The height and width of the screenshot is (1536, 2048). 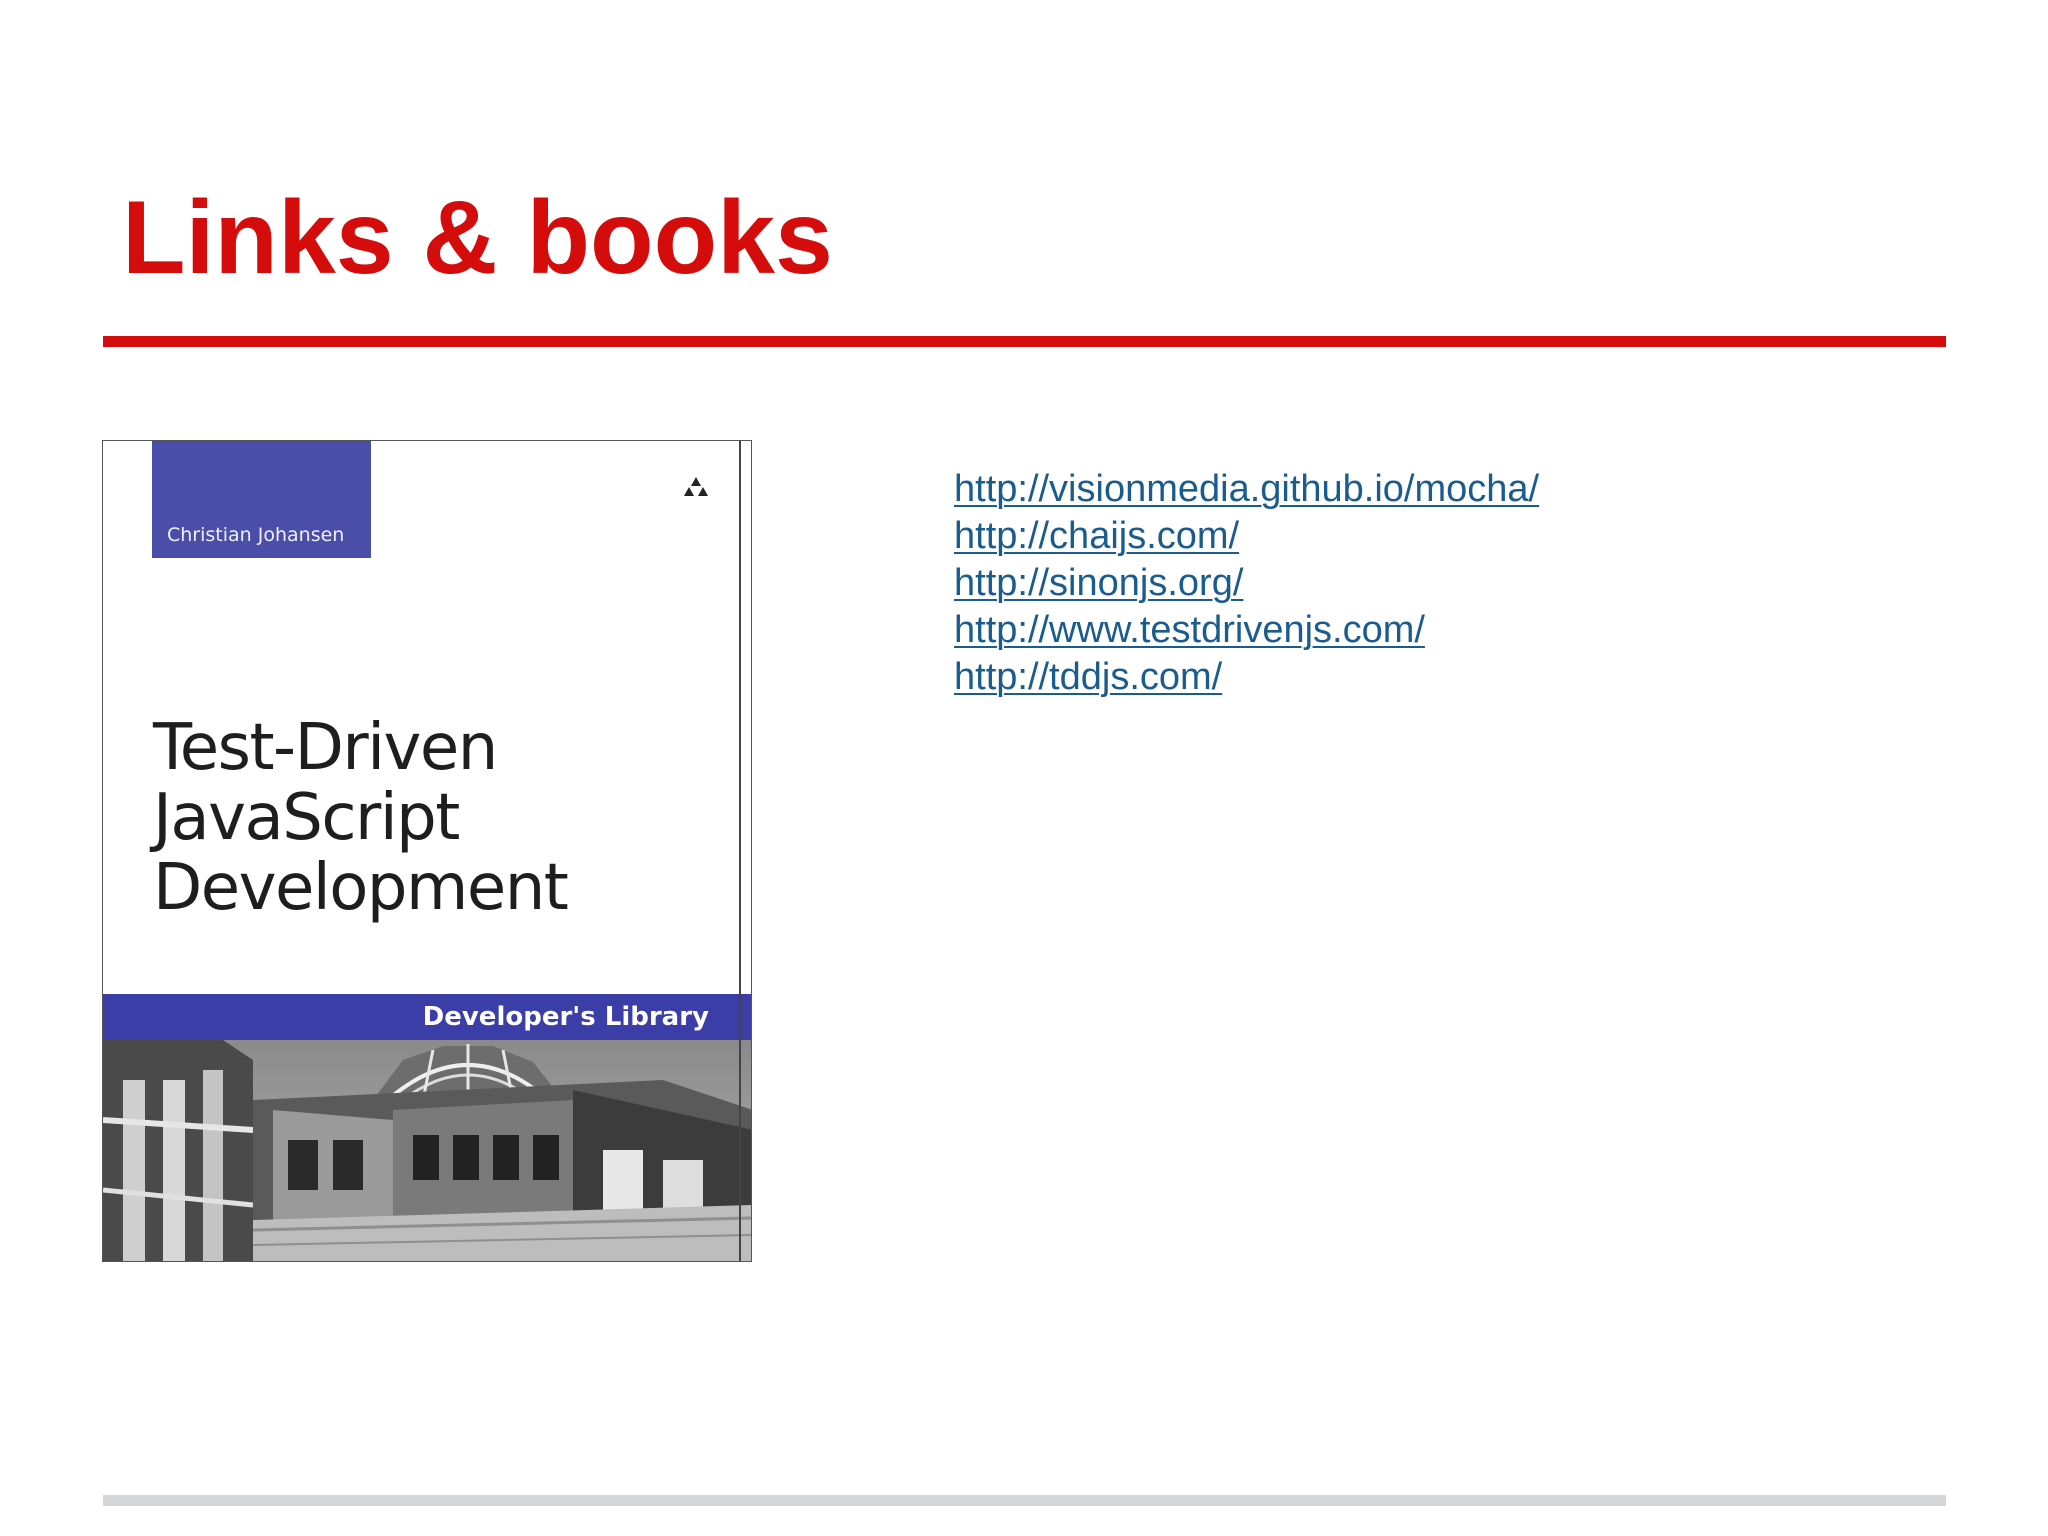 I want to click on list-item: http://chaijs.com/, so click(x=1246, y=536).